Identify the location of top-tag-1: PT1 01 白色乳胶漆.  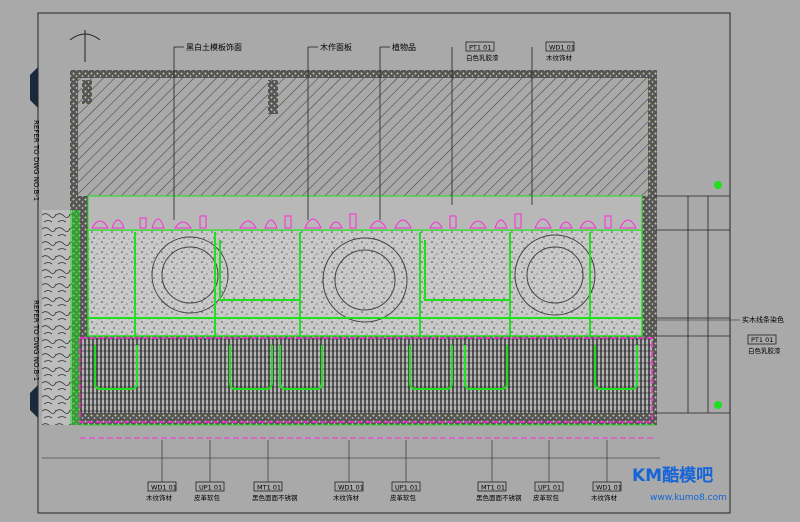
(482, 51).